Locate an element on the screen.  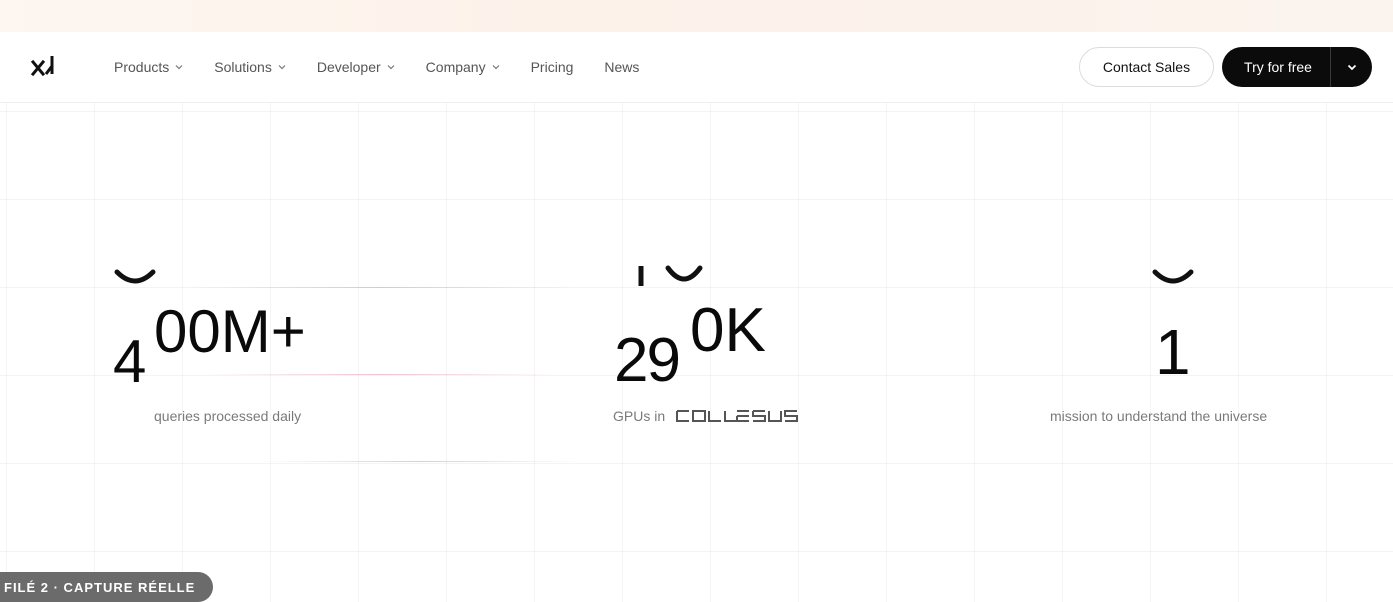
nav-item-pricing: Pricing is located at coordinates (552, 67).